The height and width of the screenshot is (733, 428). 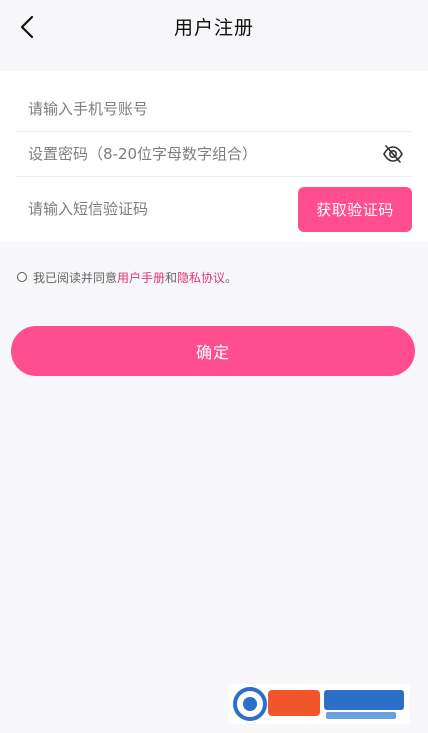 I want to click on privacy-policy-link: 隐私协议, so click(x=201, y=277).